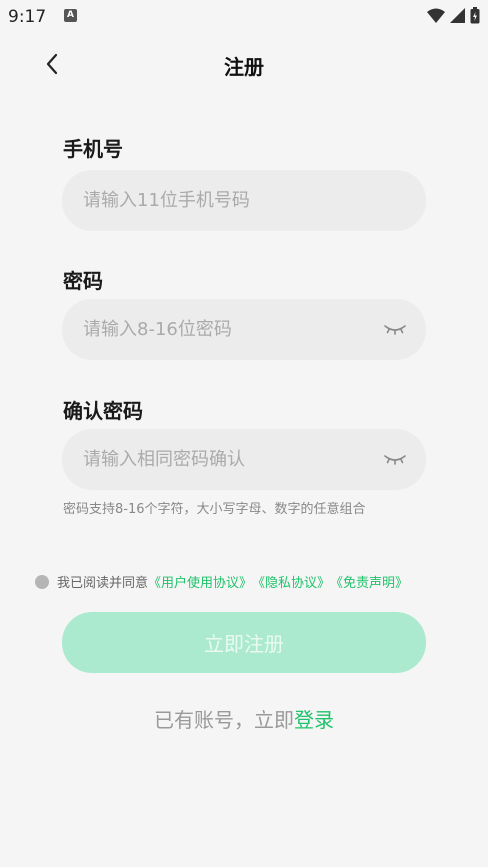 The image size is (488, 867). I want to click on confirm-password-field-box, so click(244, 459).